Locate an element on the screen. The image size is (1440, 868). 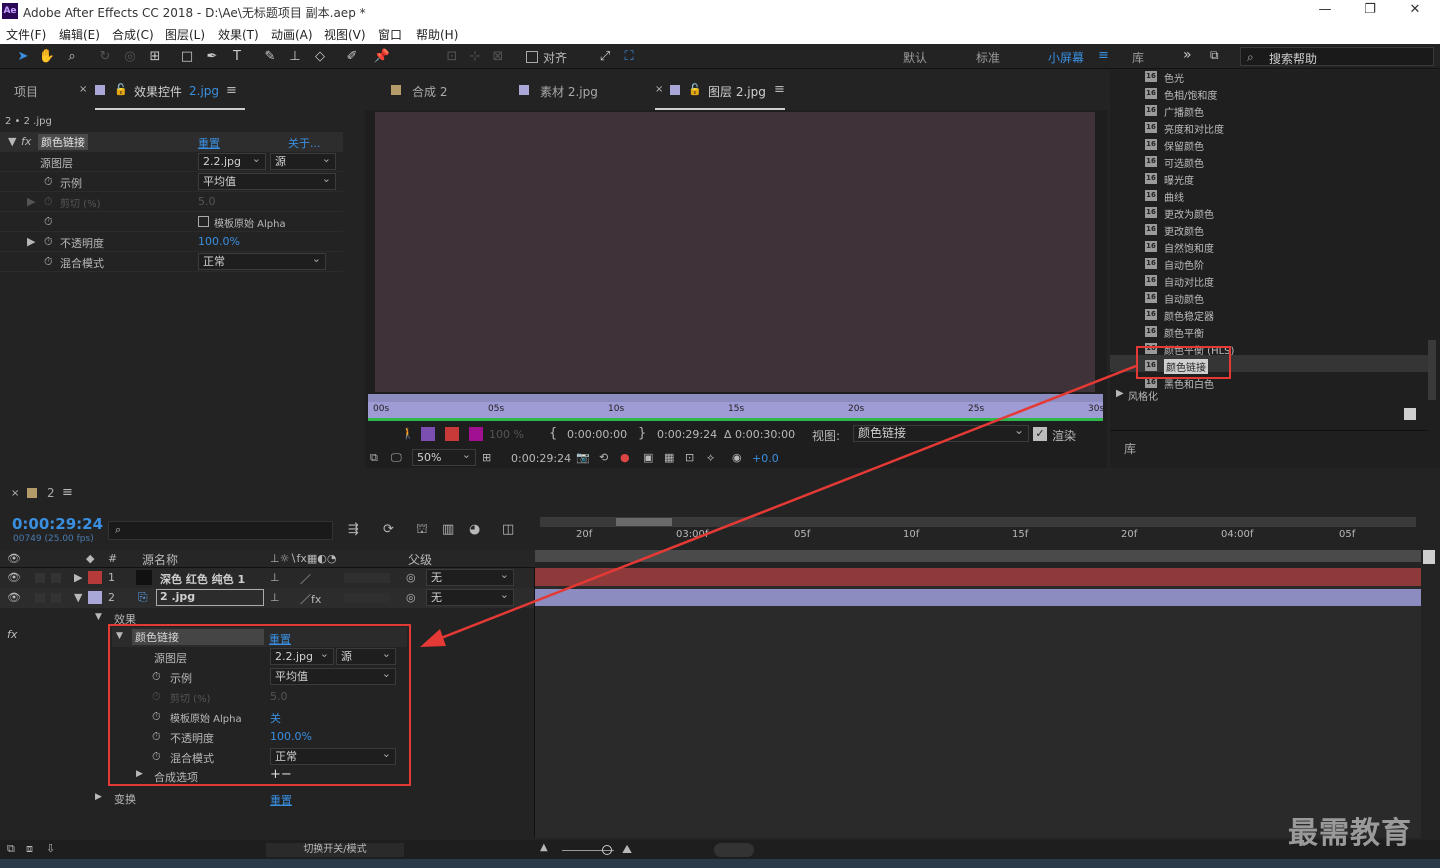
label-column-icon: ◆ is located at coordinates (90, 558).